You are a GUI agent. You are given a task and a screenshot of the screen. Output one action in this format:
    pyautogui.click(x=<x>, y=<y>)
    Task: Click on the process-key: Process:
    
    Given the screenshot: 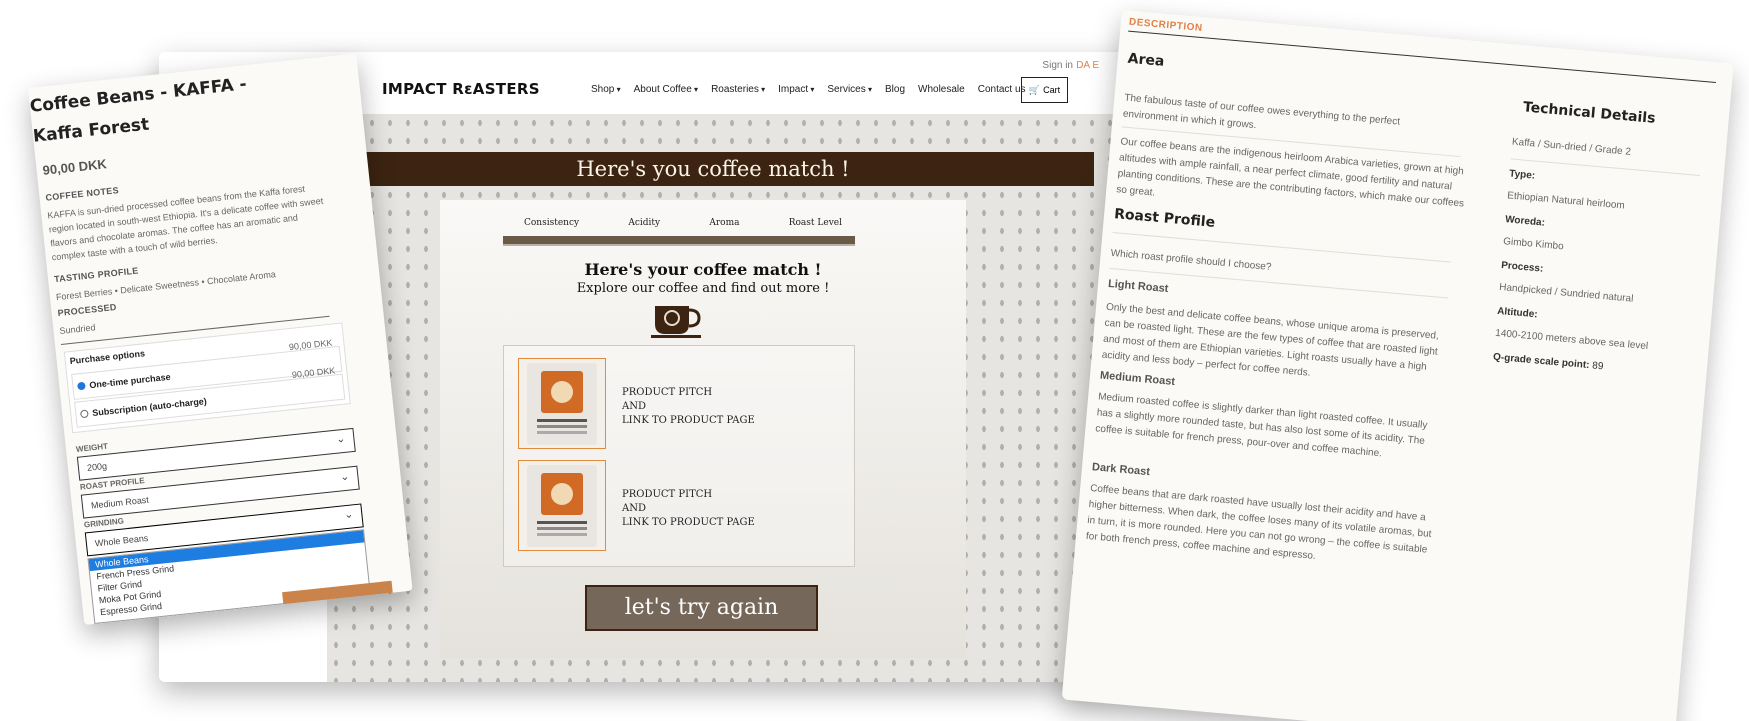 What is the action you would take?
    pyautogui.click(x=1522, y=267)
    